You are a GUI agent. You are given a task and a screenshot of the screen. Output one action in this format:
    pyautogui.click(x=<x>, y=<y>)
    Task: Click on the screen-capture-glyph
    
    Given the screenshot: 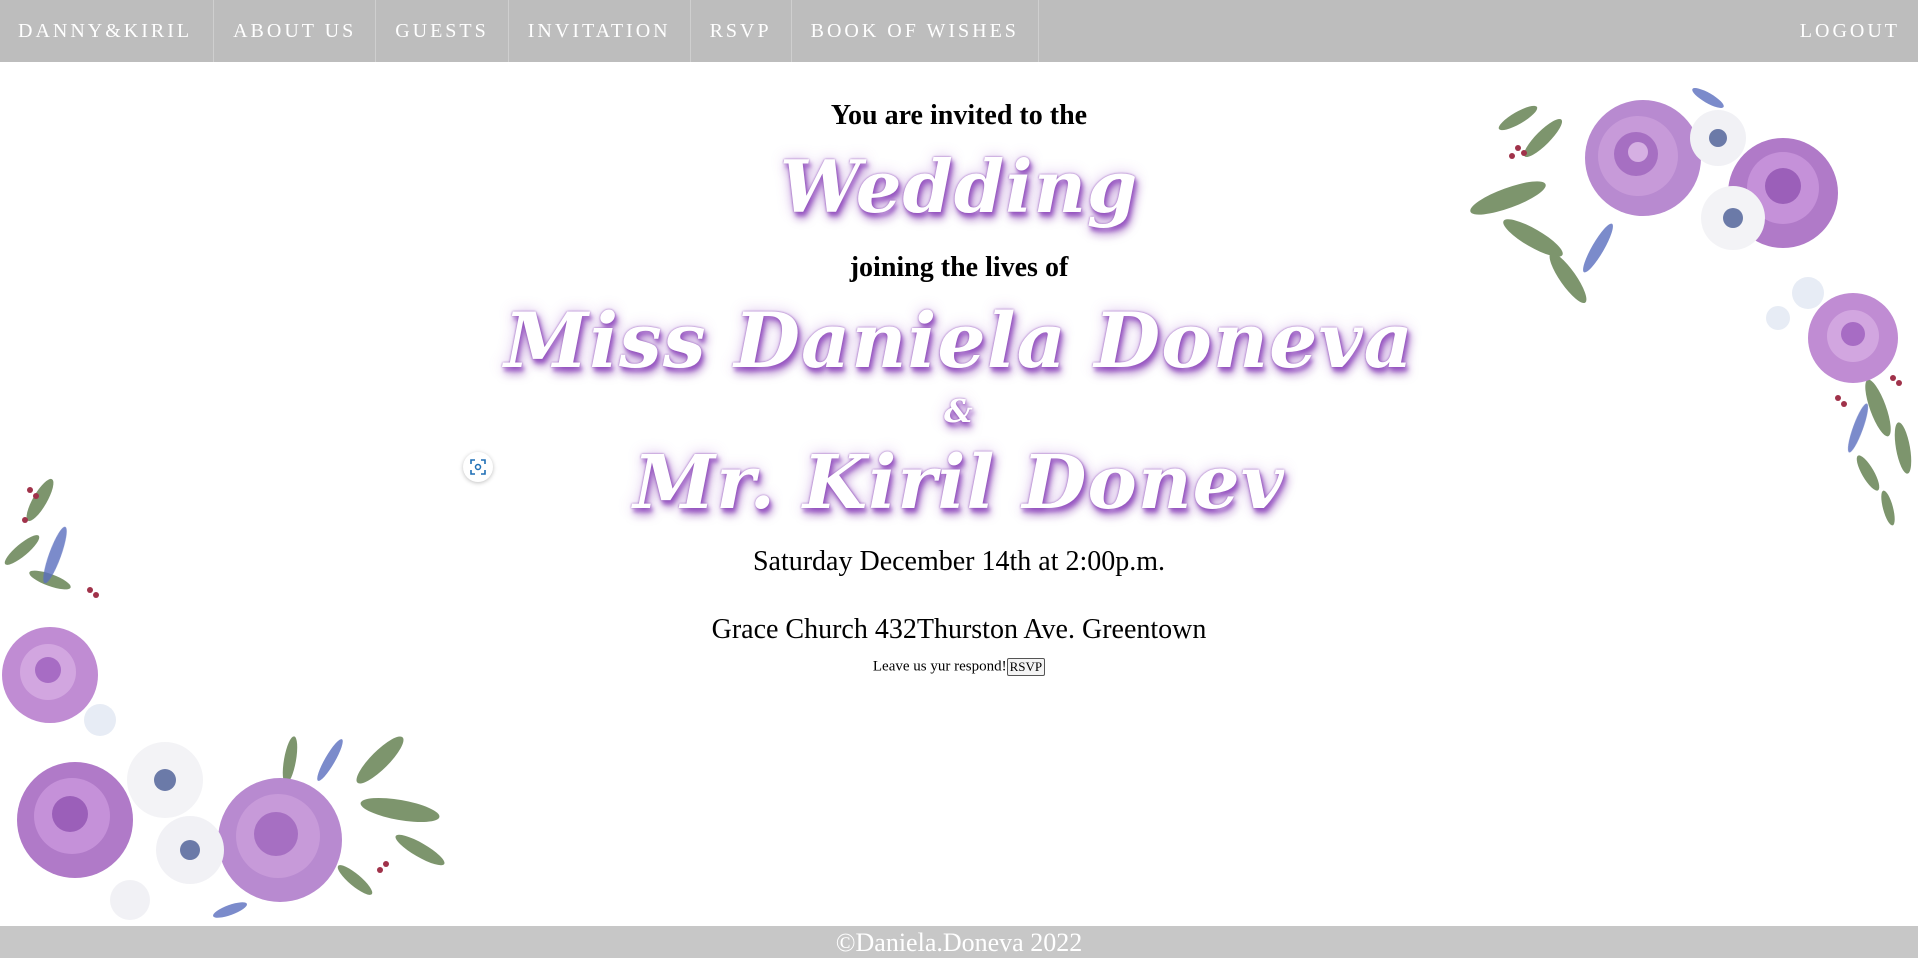 What is the action you would take?
    pyautogui.click(x=478, y=467)
    